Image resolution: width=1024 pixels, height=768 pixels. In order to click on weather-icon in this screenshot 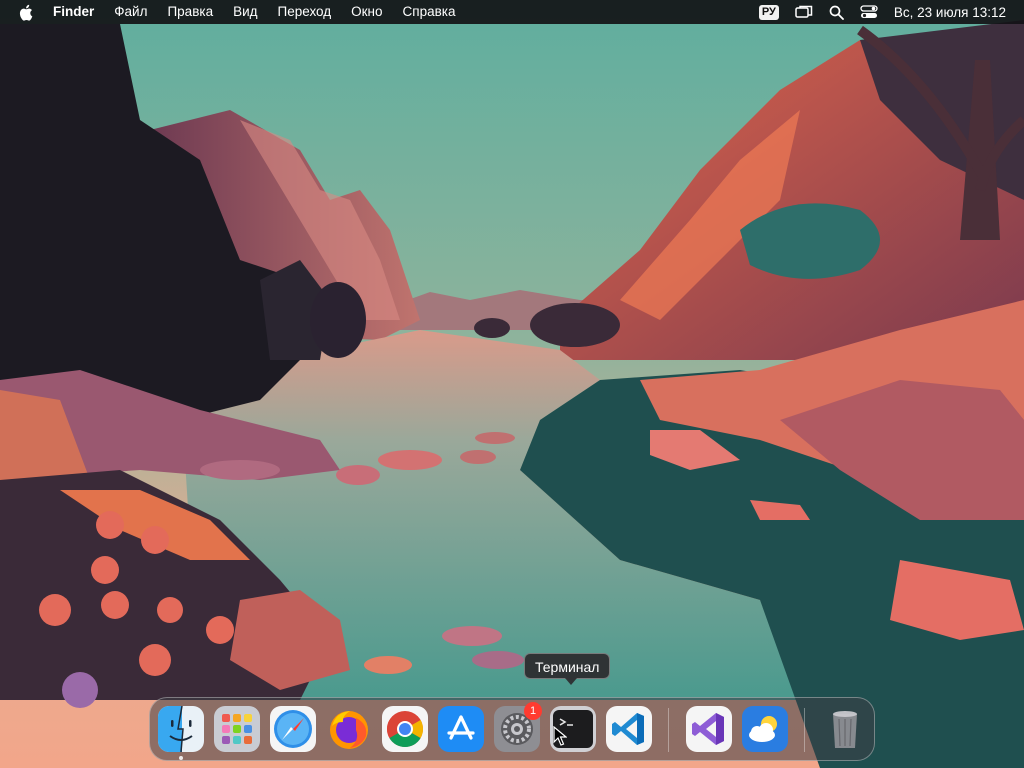, I will do `click(765, 729)`.